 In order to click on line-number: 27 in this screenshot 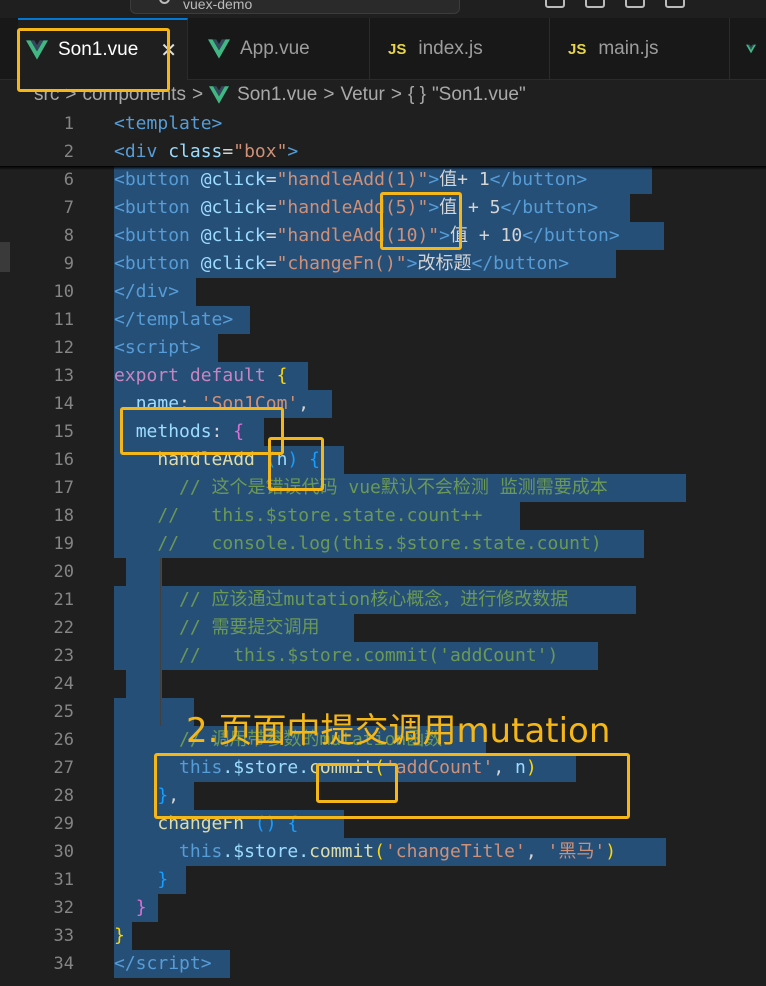, I will do `click(63, 768)`.